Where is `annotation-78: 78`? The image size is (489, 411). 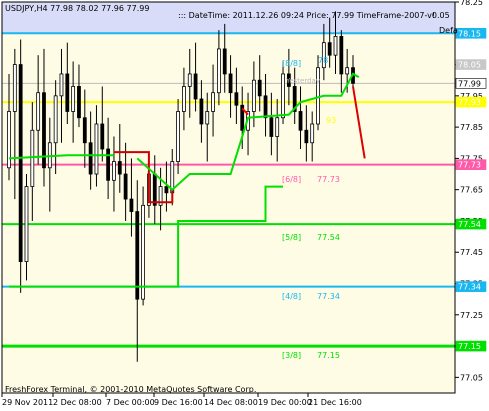
annotation-78: 78 is located at coordinates (323, 60).